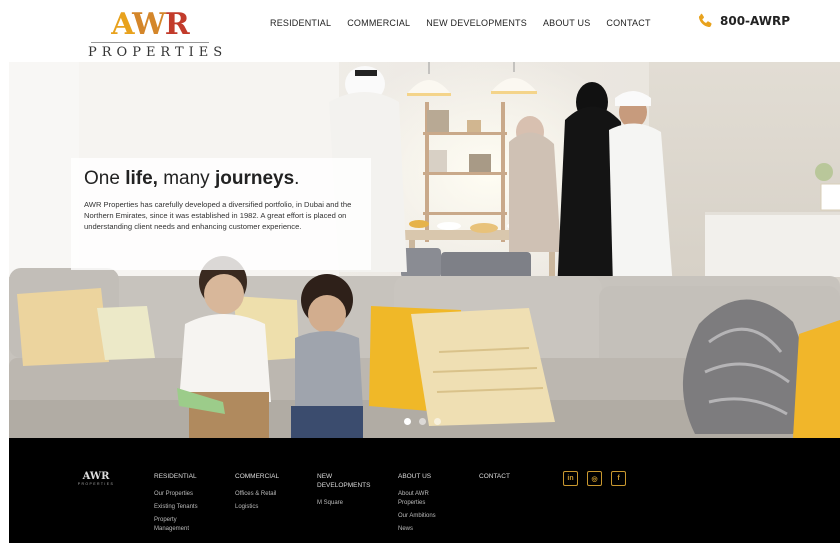 This screenshot has width=840, height=543. What do you see at coordinates (628, 23) in the screenshot?
I see `nav-contact: CONTACT` at bounding box center [628, 23].